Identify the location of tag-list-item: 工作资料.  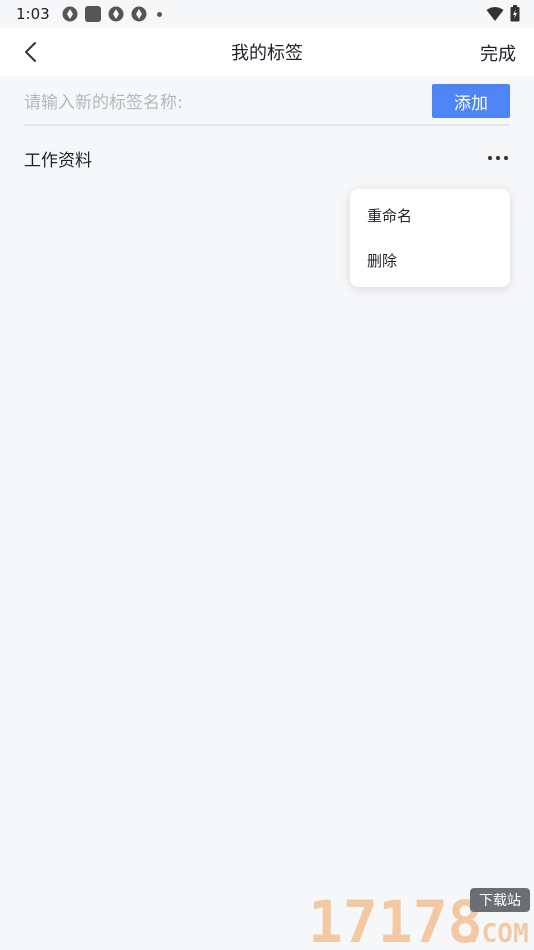
(267, 158).